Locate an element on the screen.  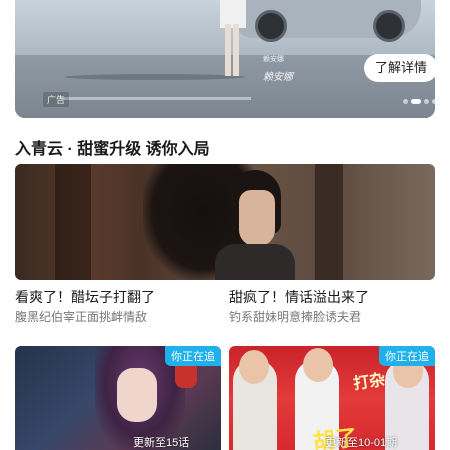
car-image is located at coordinates (327, 21).